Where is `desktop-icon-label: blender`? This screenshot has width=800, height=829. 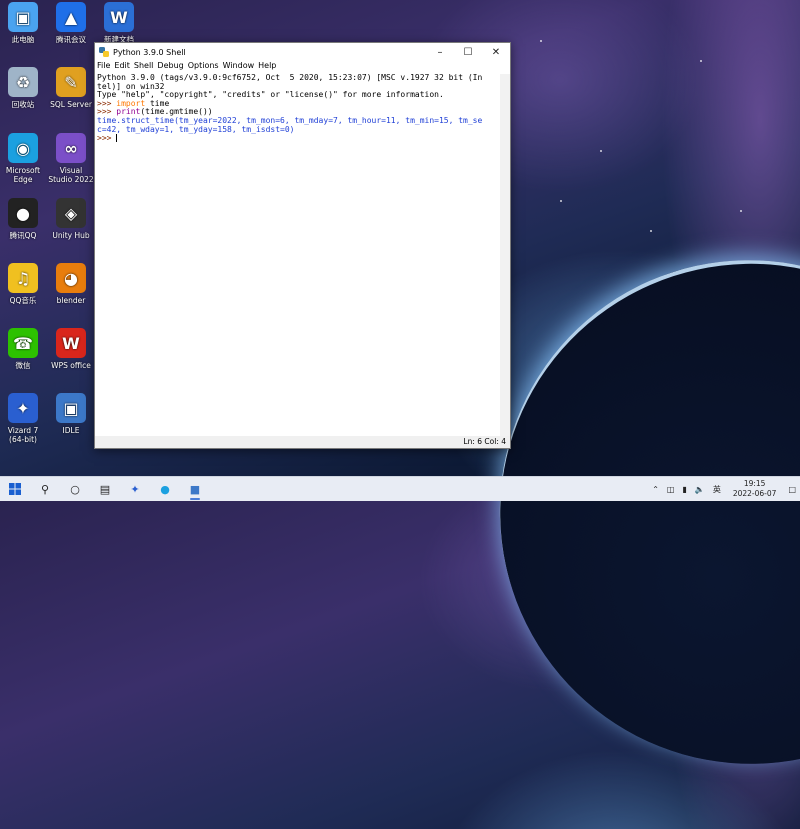
desktop-icon-label: blender is located at coordinates (71, 300).